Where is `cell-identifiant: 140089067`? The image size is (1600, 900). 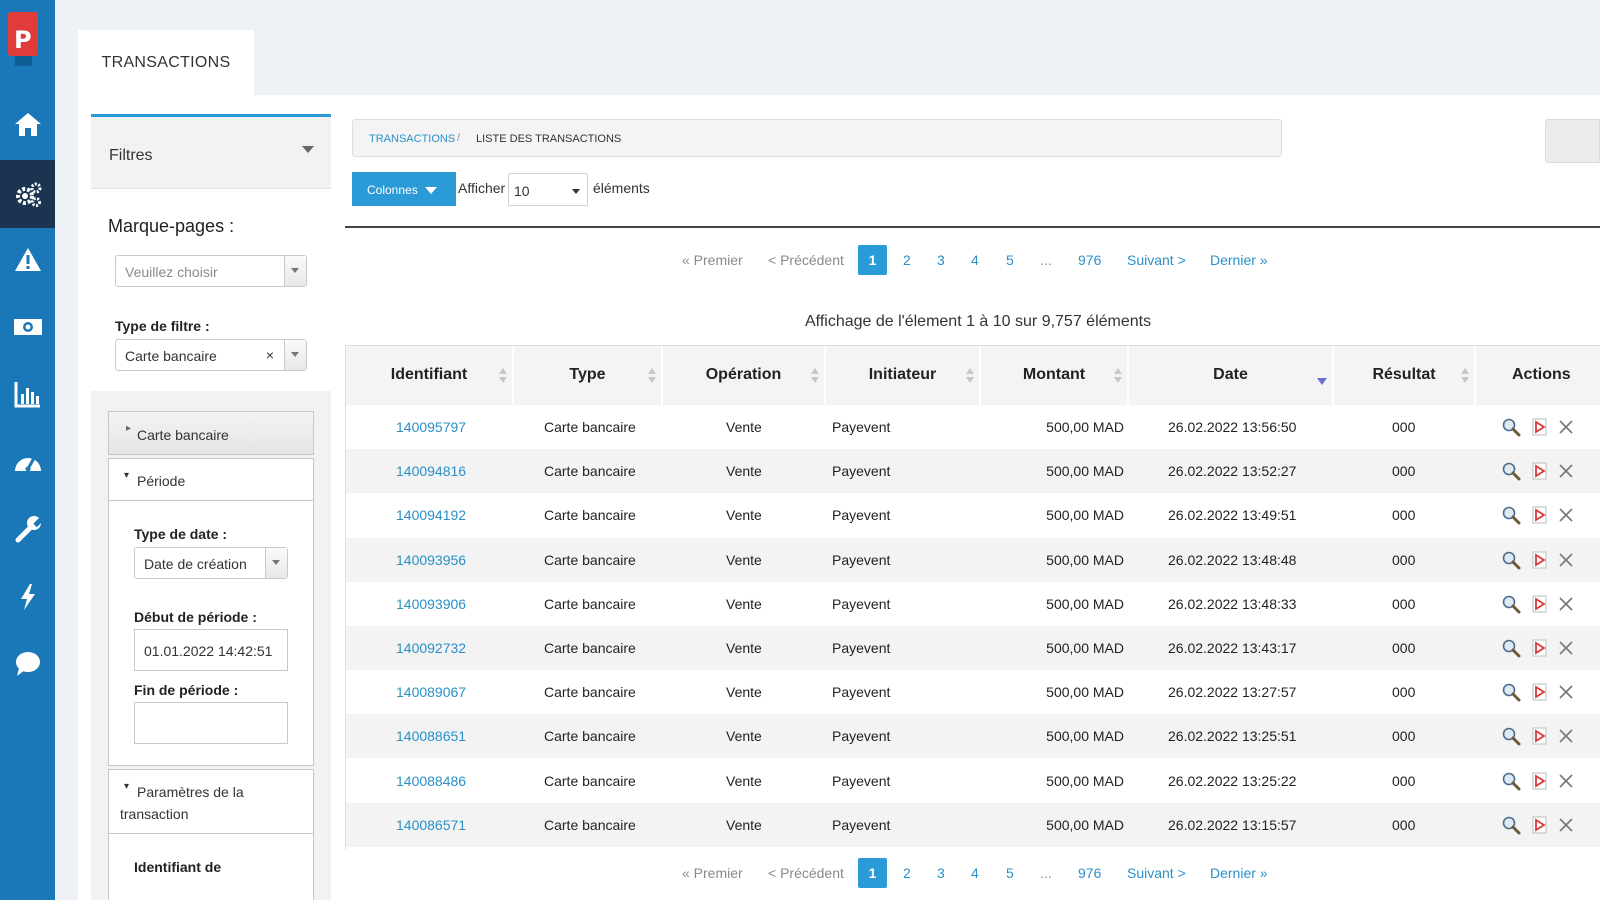 cell-identifiant: 140089067 is located at coordinates (431, 692).